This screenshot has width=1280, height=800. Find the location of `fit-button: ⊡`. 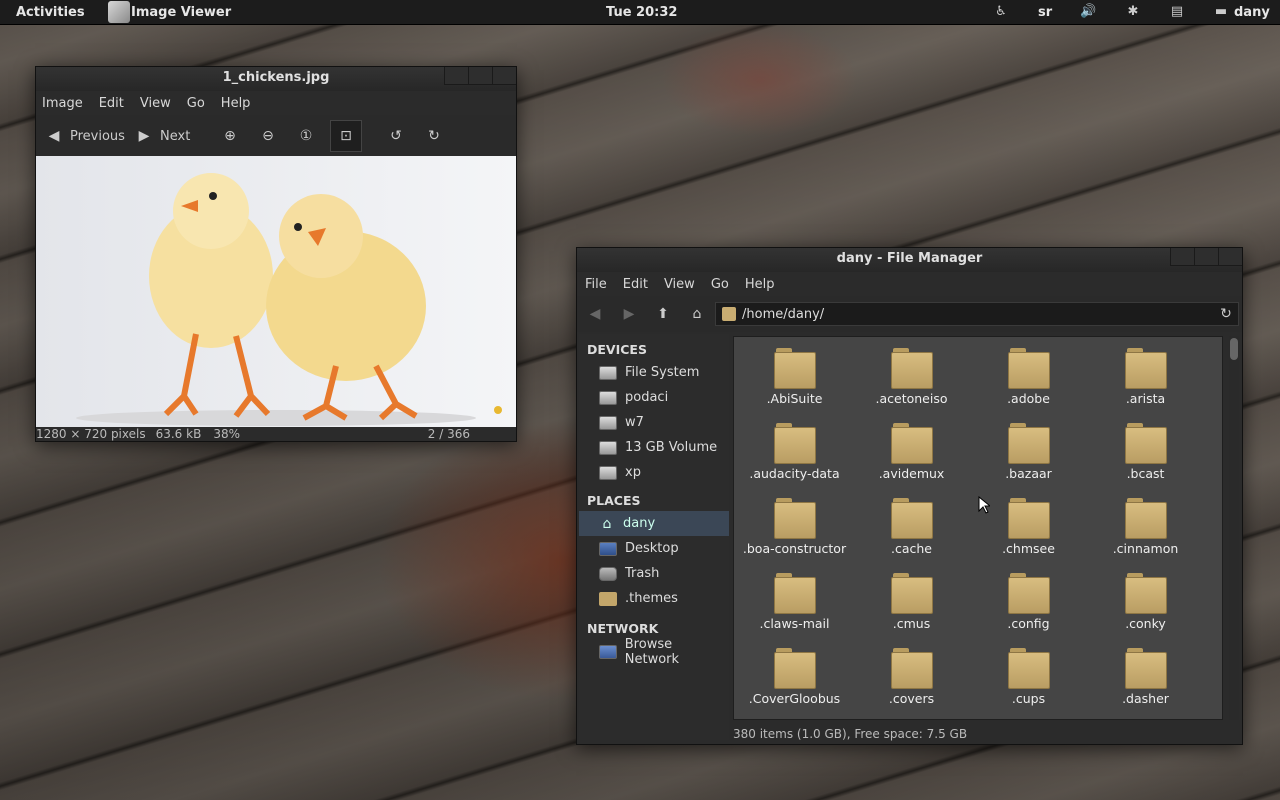

fit-button: ⊡ is located at coordinates (346, 136).